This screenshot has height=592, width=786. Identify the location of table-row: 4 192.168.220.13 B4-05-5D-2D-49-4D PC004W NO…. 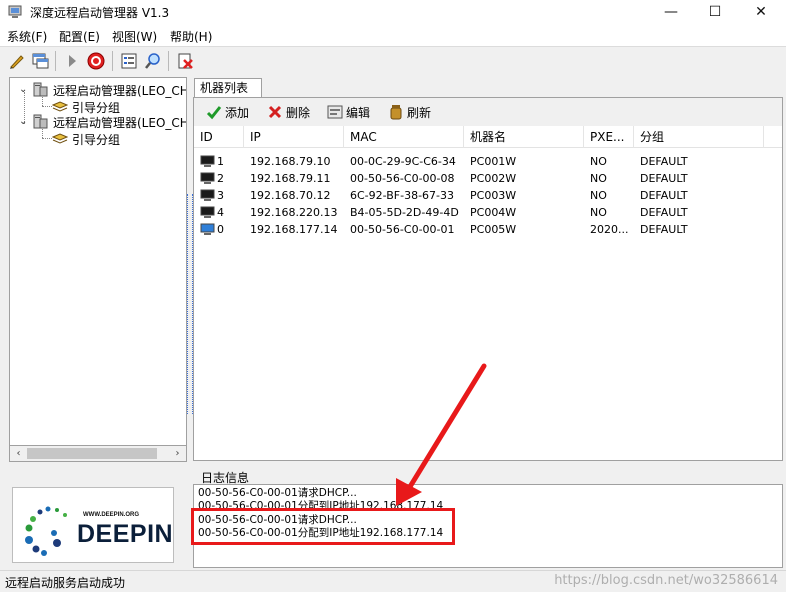
(488, 212).